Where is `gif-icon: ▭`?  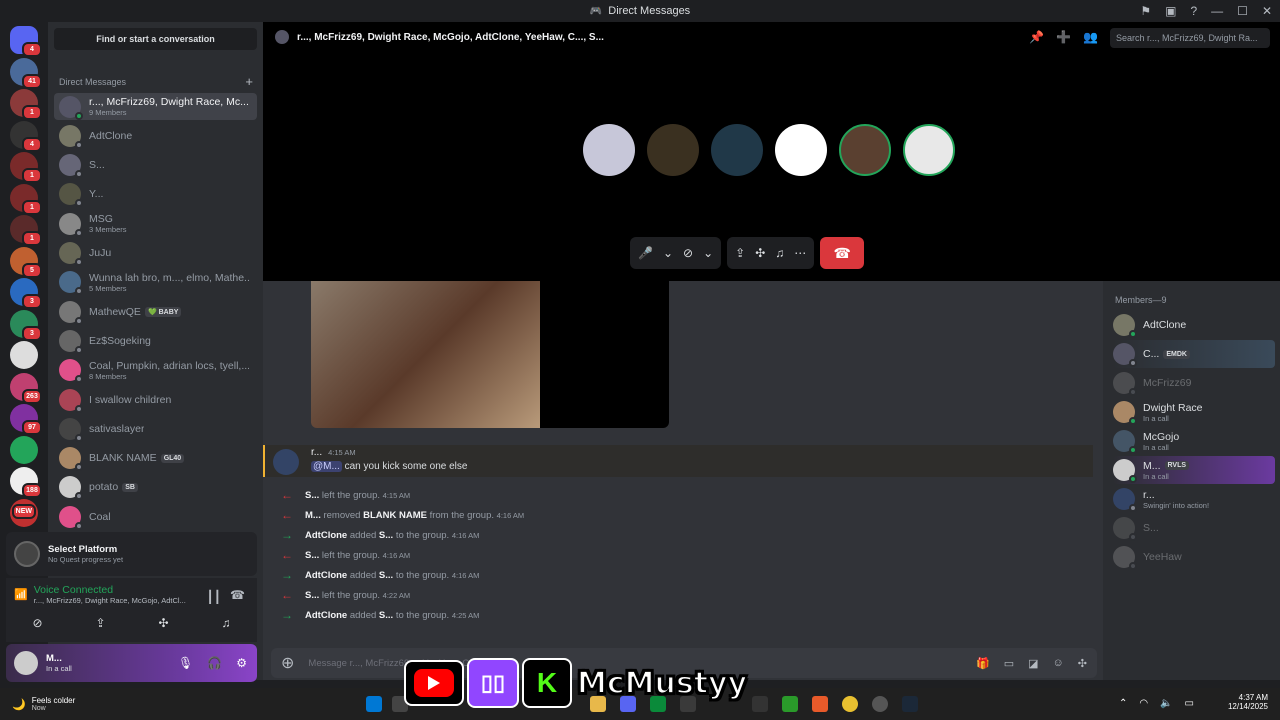 gif-icon: ▭ is located at coordinates (1009, 663).